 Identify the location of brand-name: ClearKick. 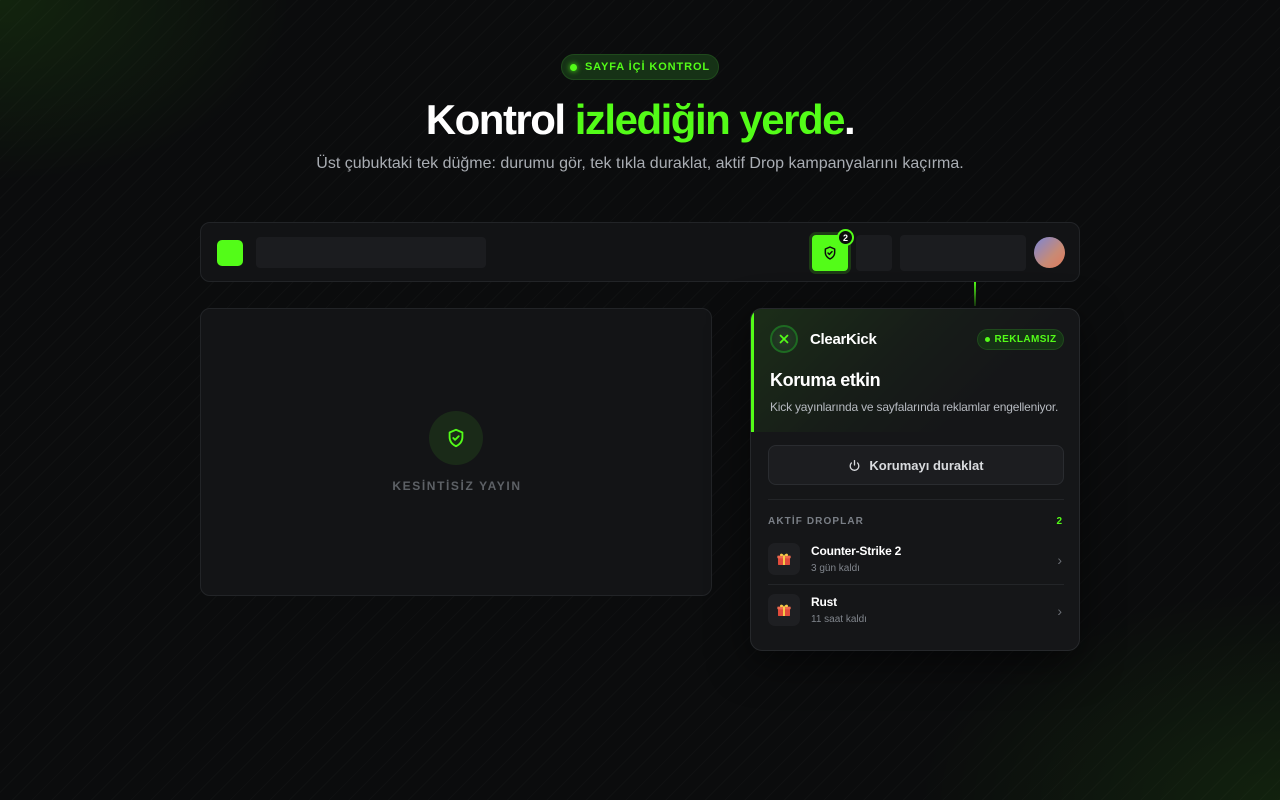
(843, 339).